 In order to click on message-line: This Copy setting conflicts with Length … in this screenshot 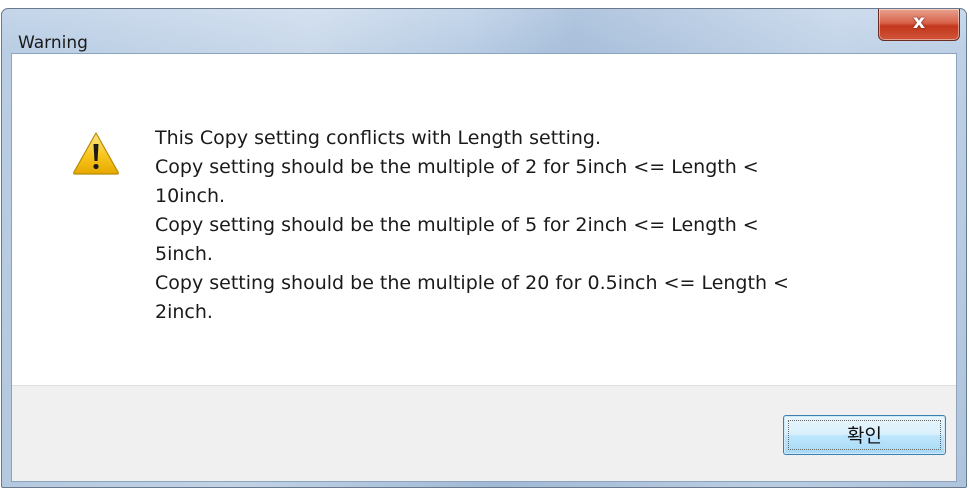, I will do `click(378, 138)`.